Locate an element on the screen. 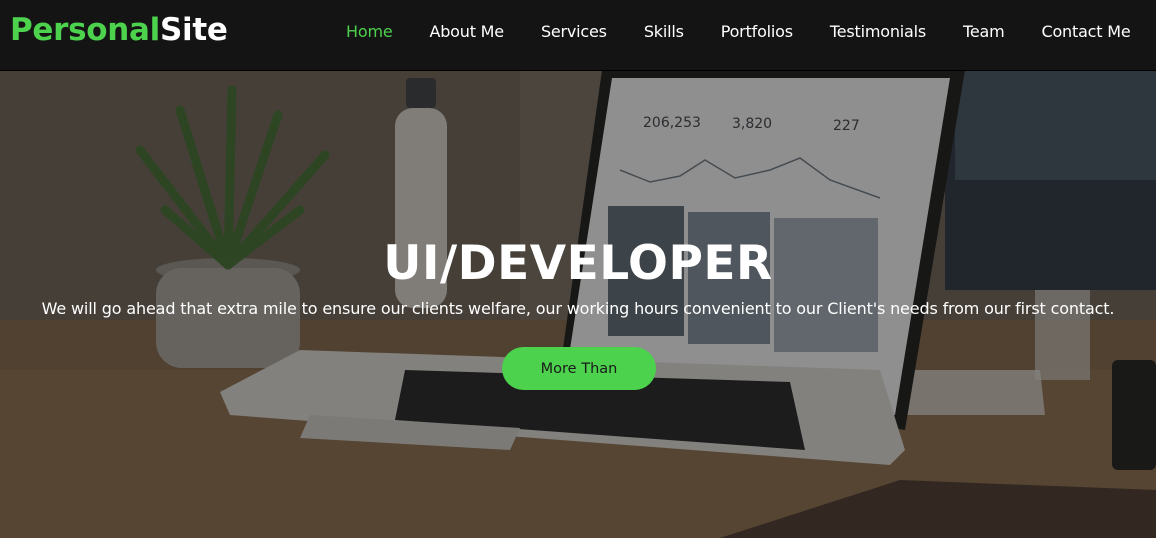 Image resolution: width=1156 pixels, height=538 pixels. nav-link-services: Services is located at coordinates (573, 31).